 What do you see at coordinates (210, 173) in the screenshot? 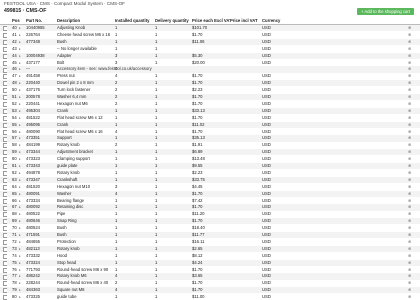
I see `table-row: ▸ 62 494878 Rotary knob 1 1 $2.23 USD ⊕` at bounding box center [210, 173].